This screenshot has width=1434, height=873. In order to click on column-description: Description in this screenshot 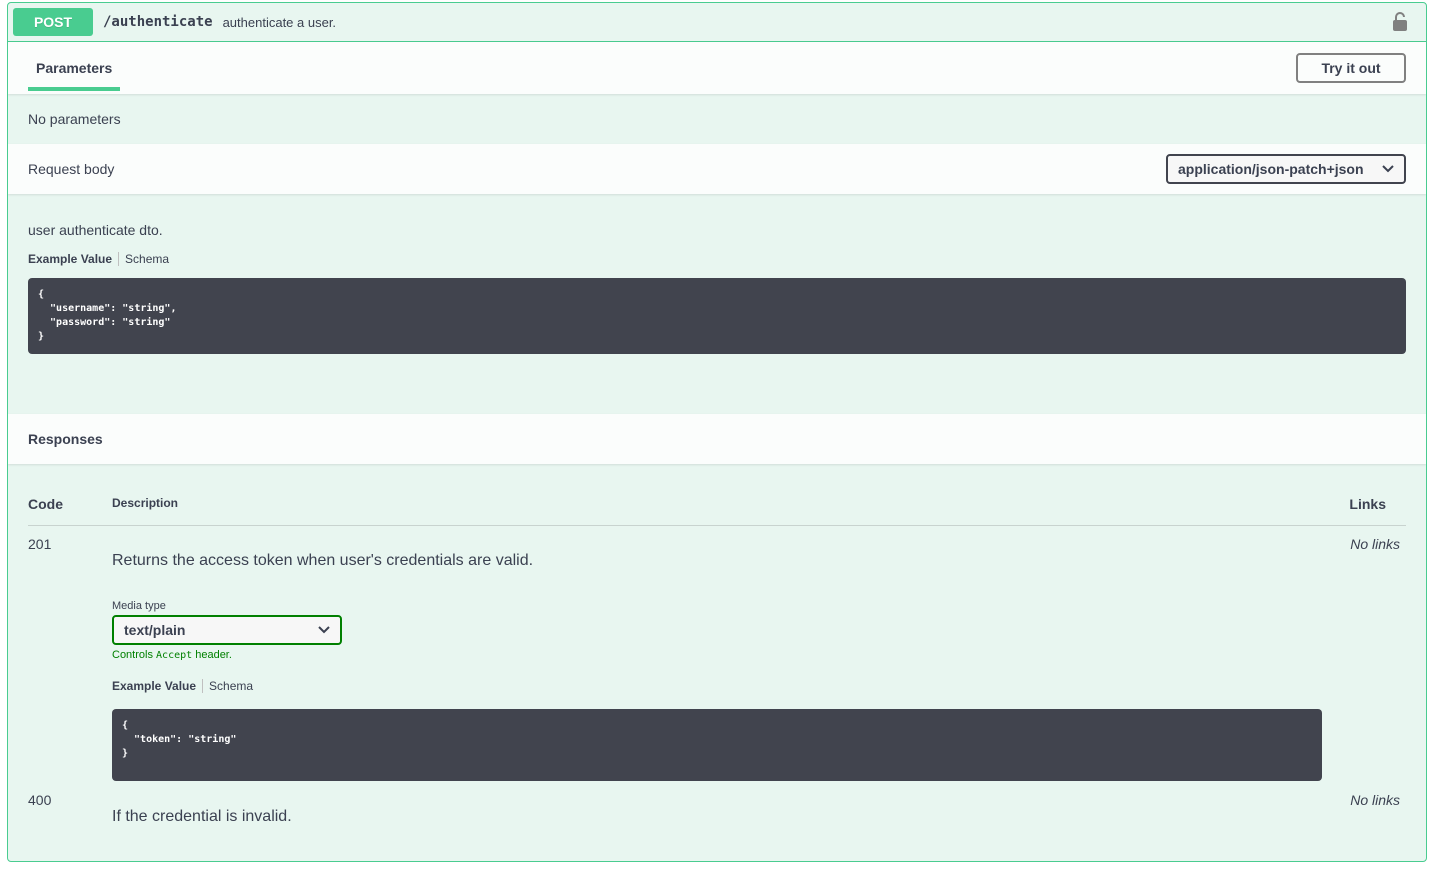, I will do `click(145, 503)`.